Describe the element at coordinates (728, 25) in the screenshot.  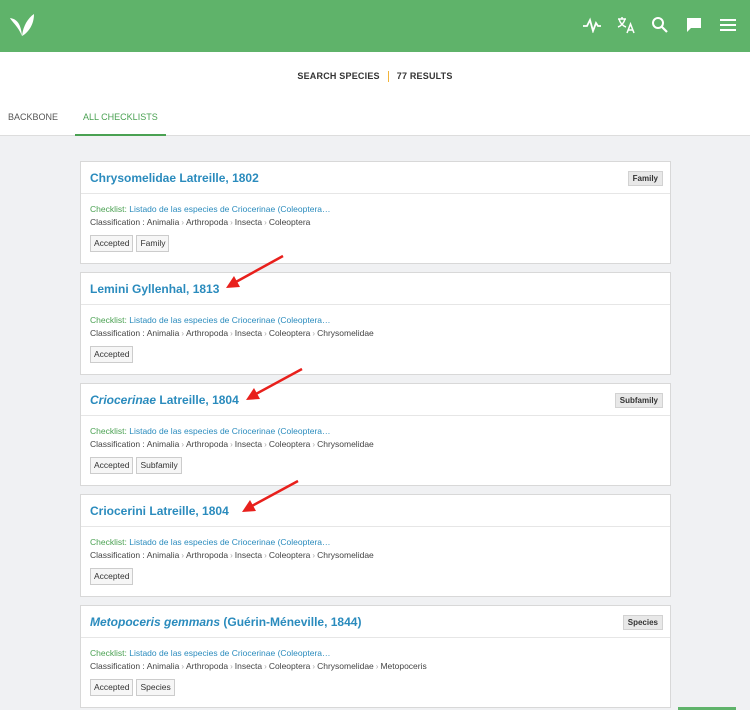
I see `menu-icon` at that location.